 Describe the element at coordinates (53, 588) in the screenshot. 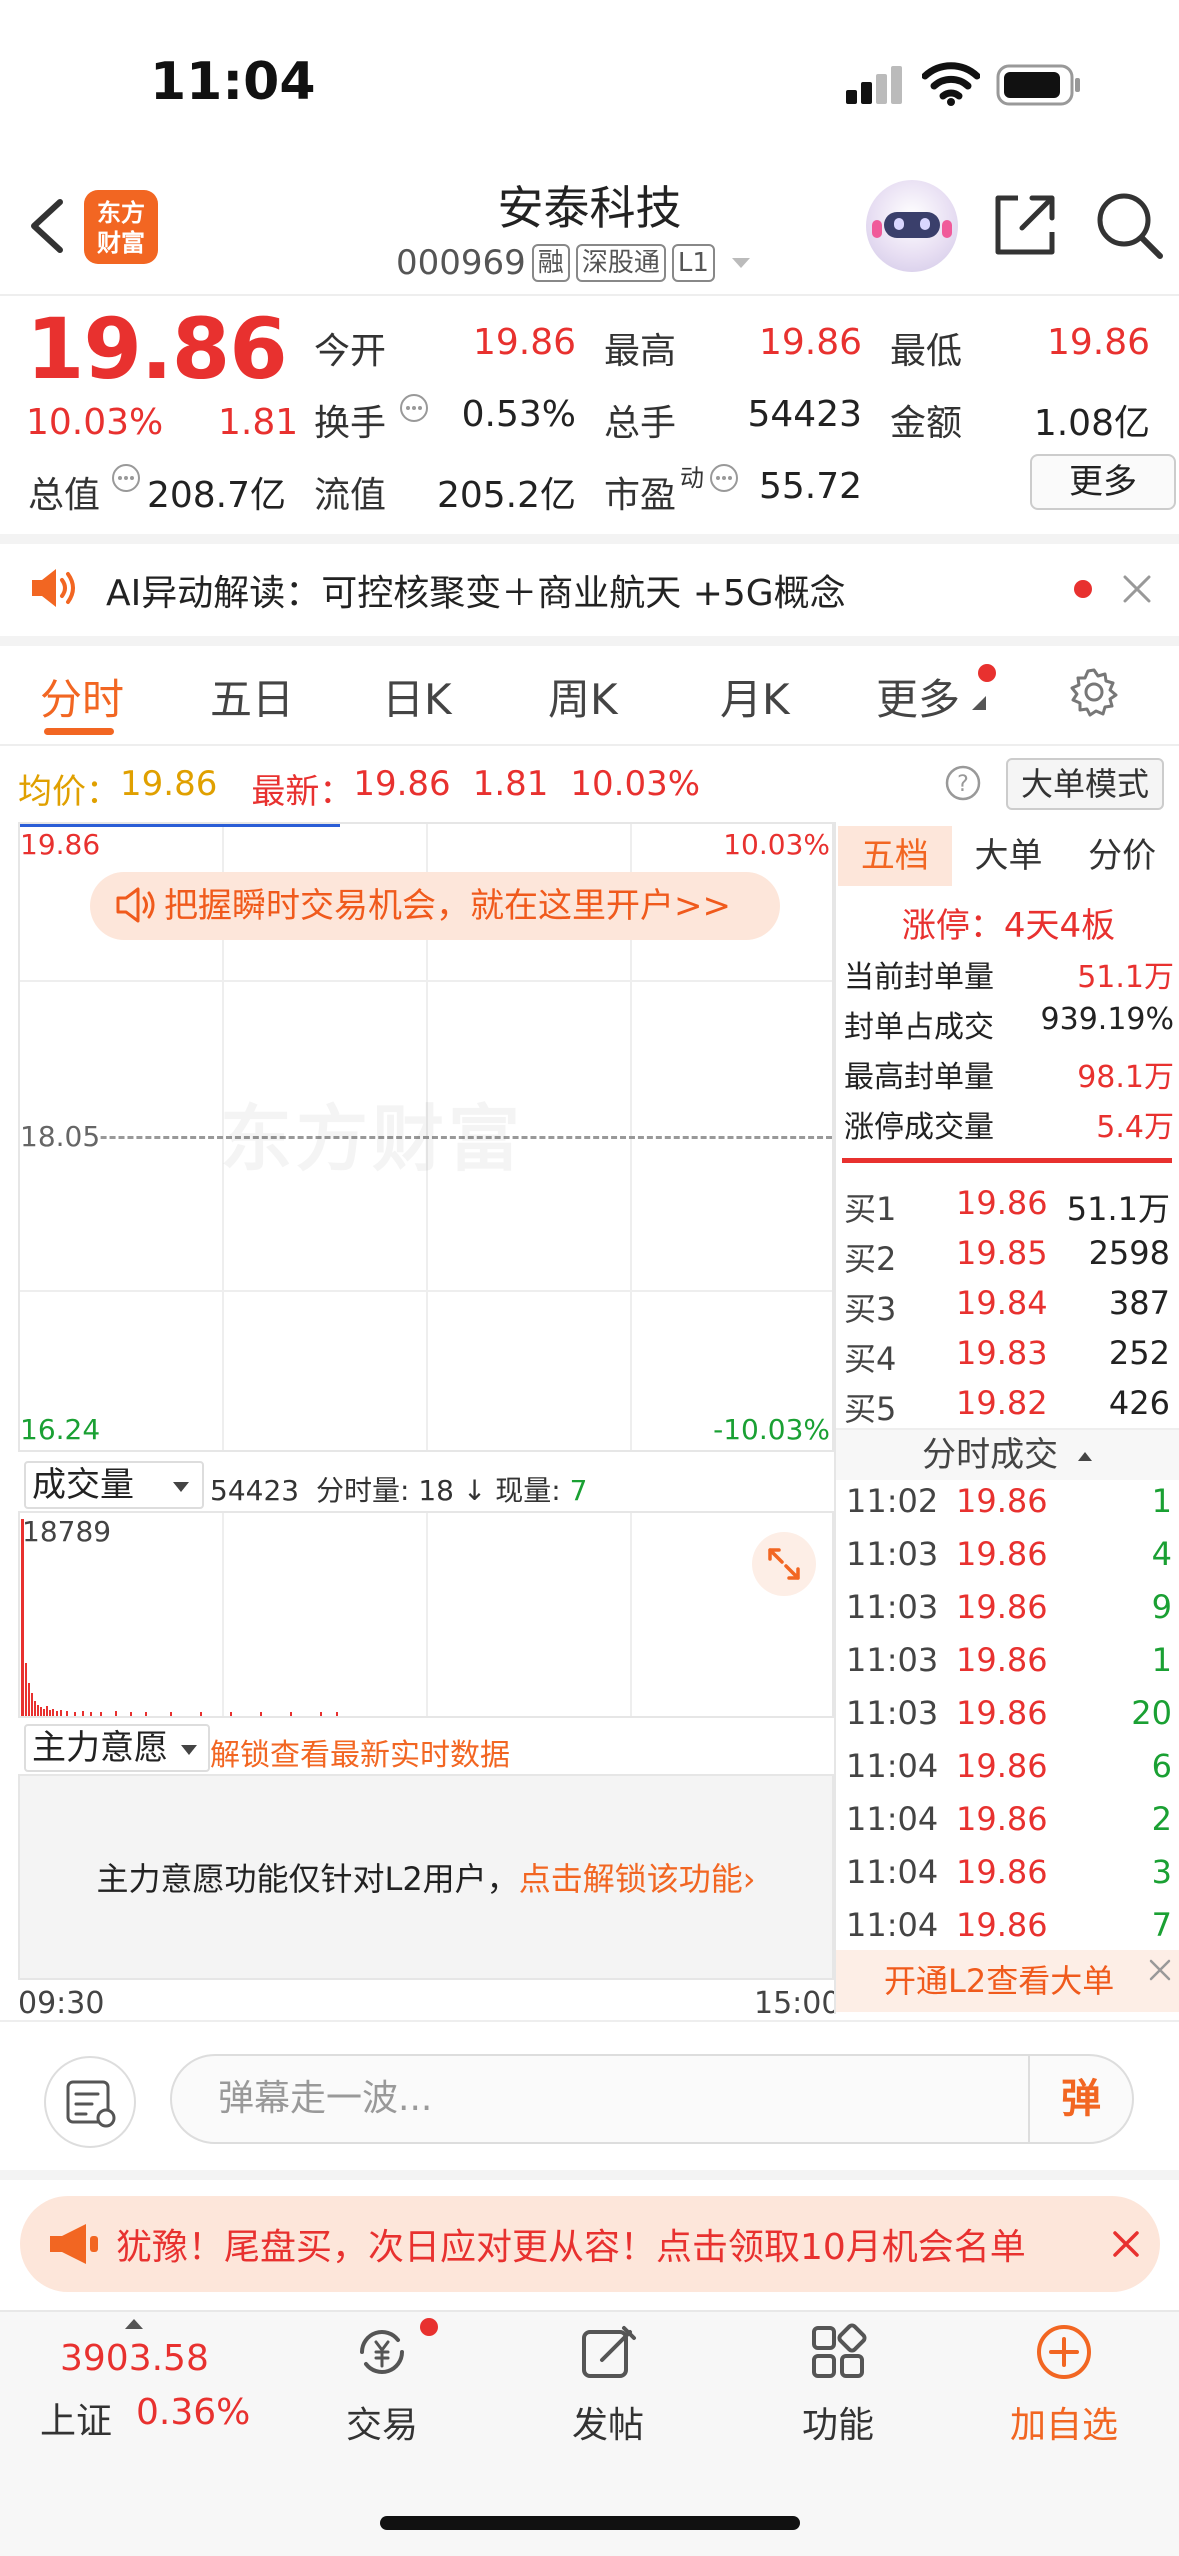

I see `speaker-icon` at that location.